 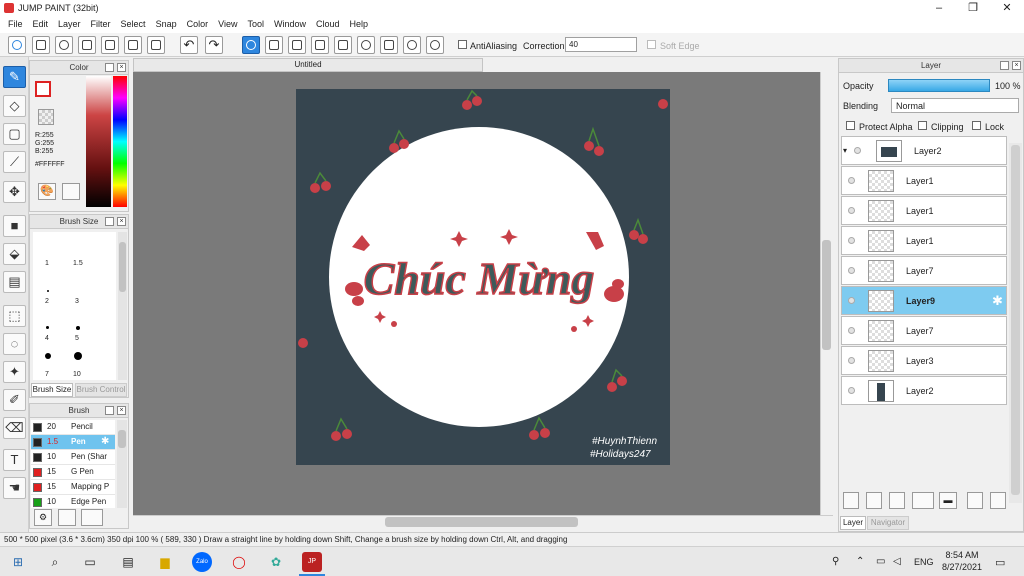 What do you see at coordinates (328, 25) in the screenshot?
I see `menu-cloud: Cloud` at bounding box center [328, 25].